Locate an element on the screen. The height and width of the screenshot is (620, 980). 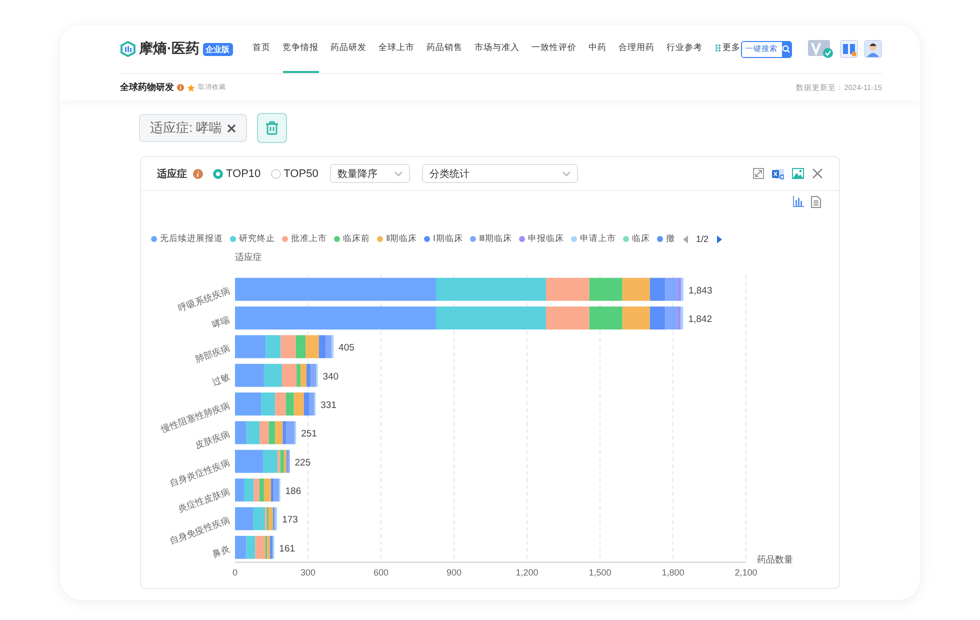
x-tick-label: 300 is located at coordinates (308, 573).